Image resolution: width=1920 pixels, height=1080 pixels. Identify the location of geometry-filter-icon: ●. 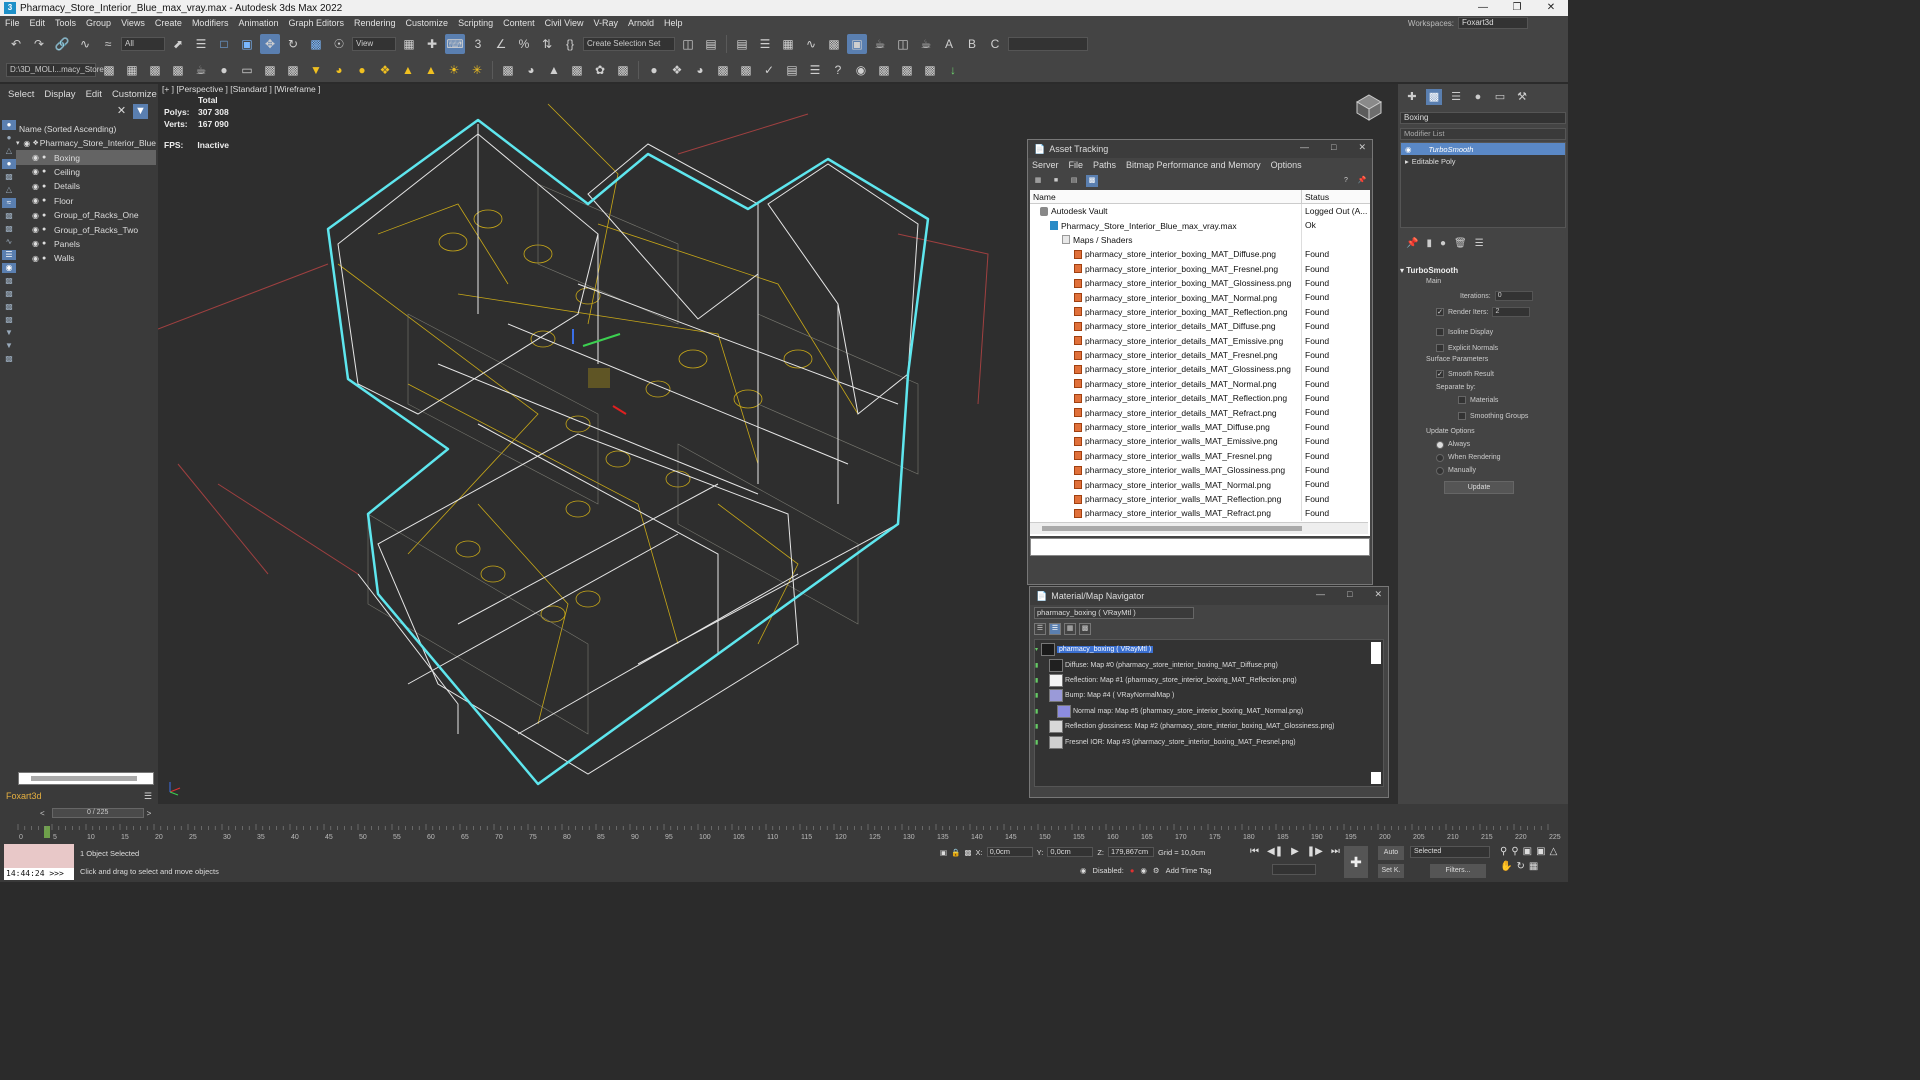
(9, 138).